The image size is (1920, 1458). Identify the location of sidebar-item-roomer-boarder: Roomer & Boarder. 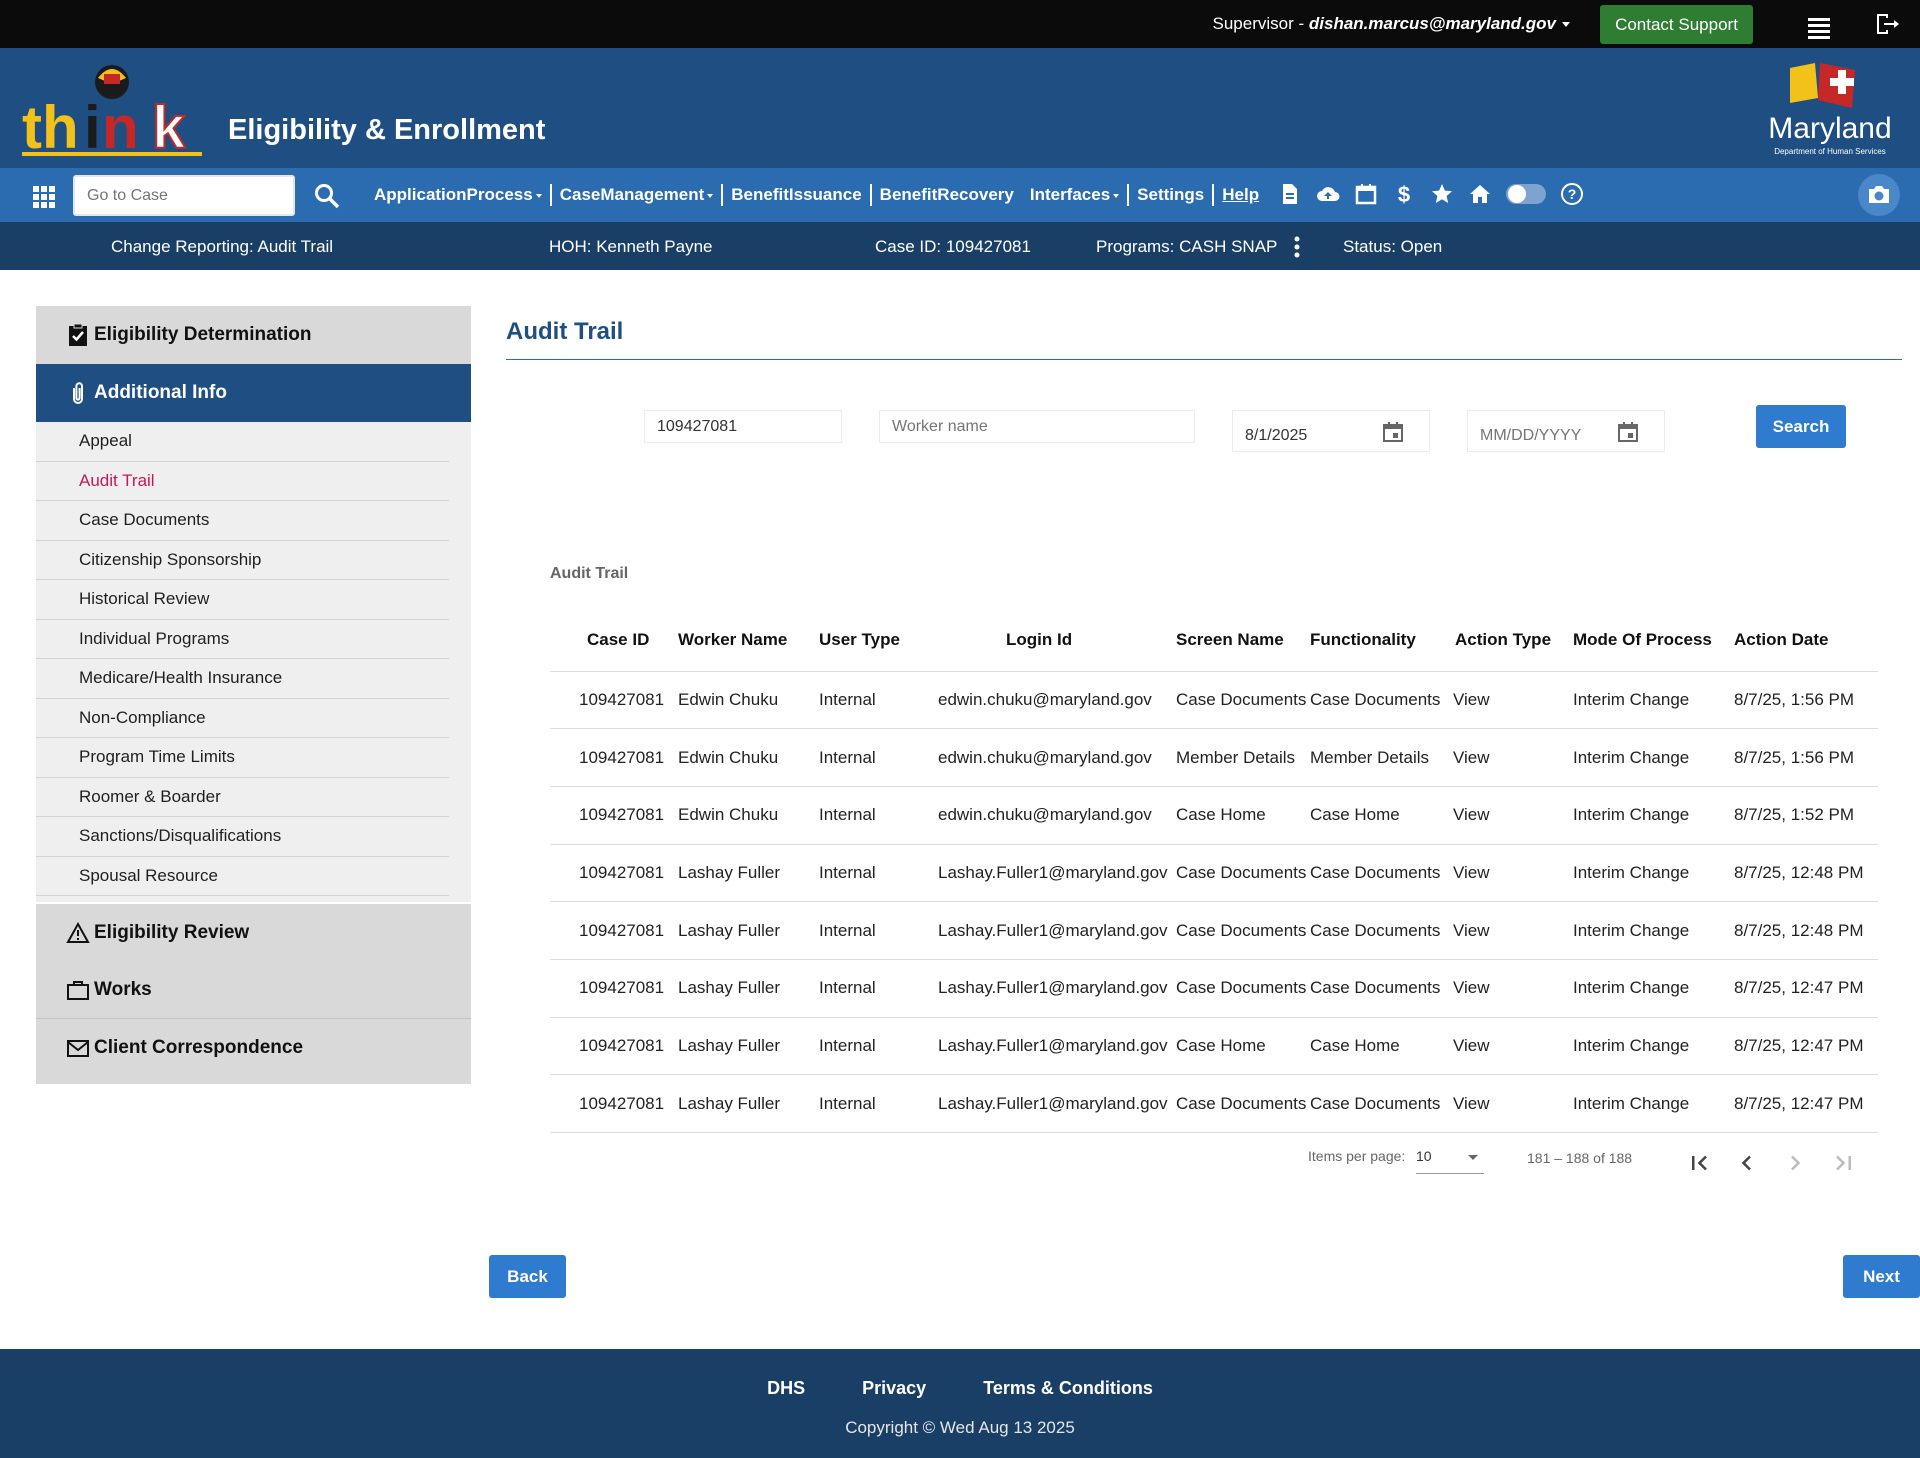
(242, 797).